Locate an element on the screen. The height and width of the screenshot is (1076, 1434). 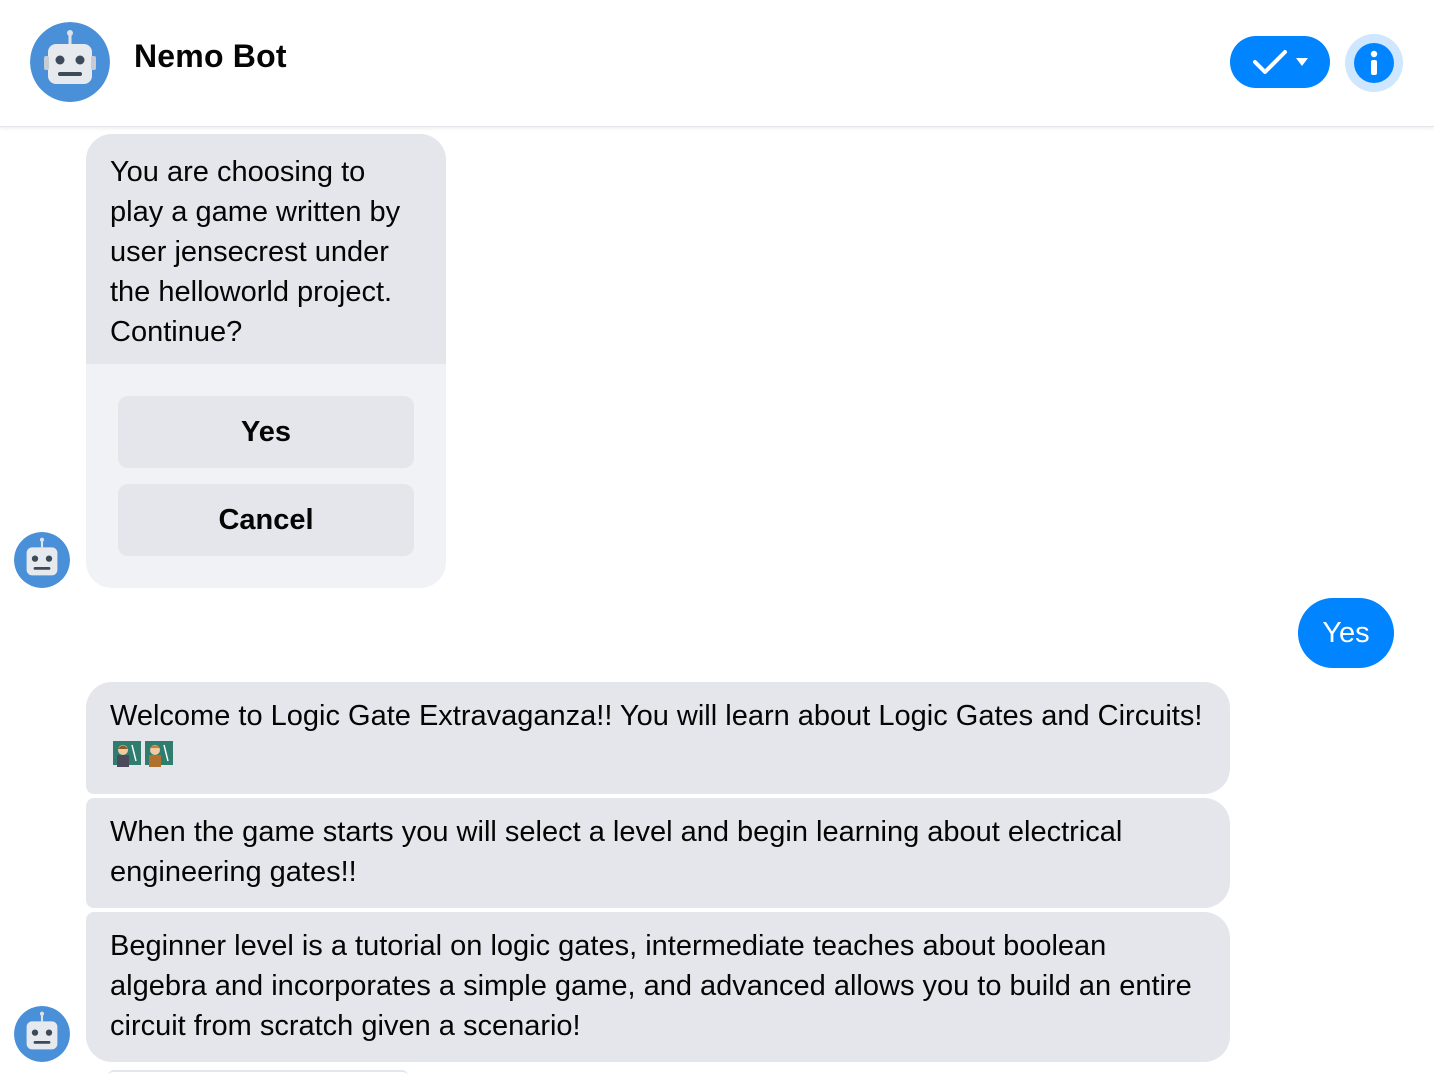
bot-avatar is located at coordinates (70, 62).